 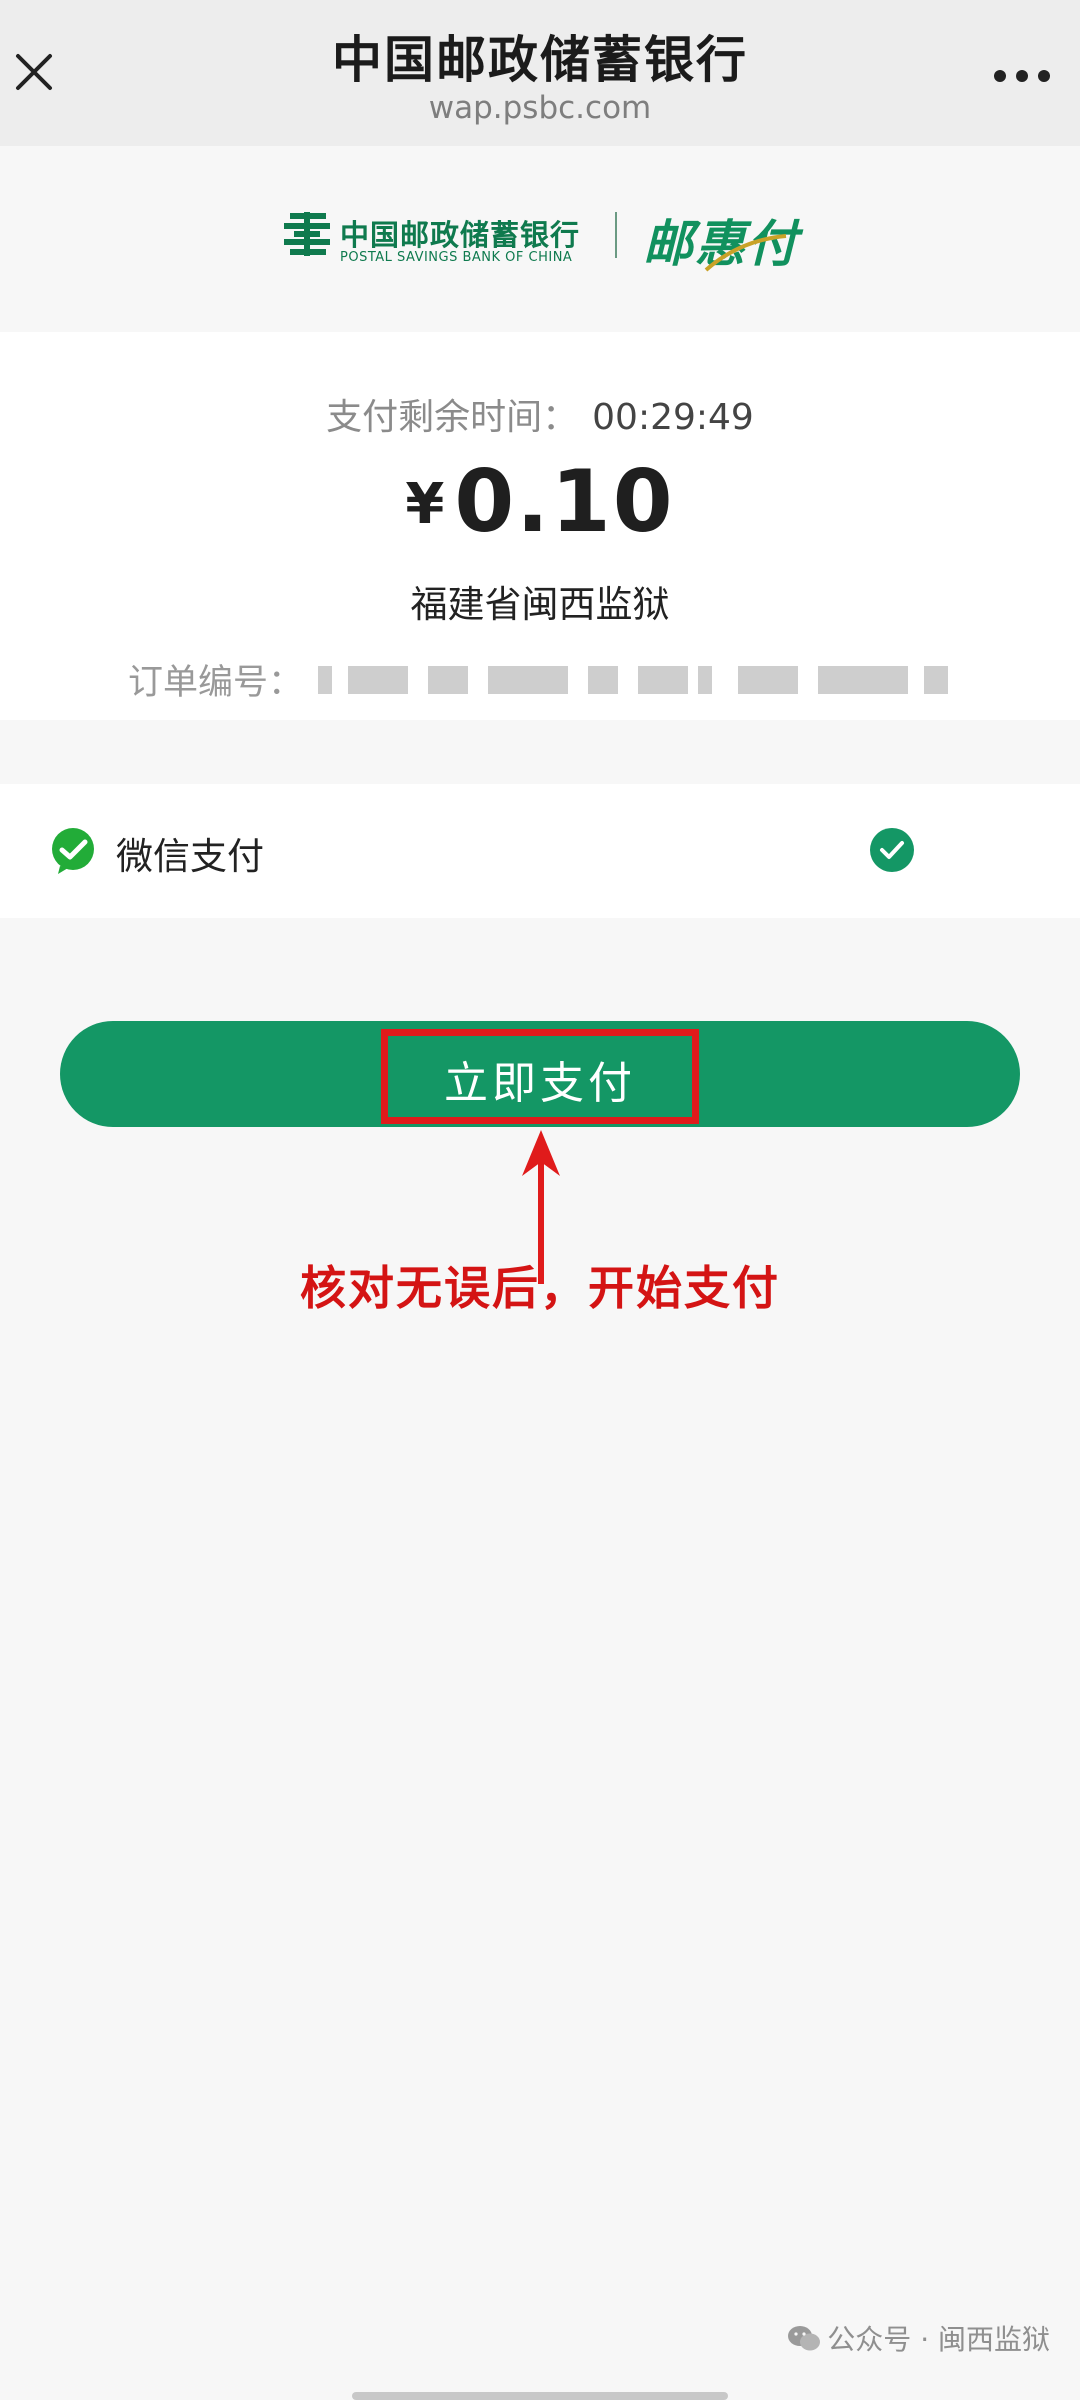 I want to click on order-label: 订单编号：, so click(x=216, y=683).